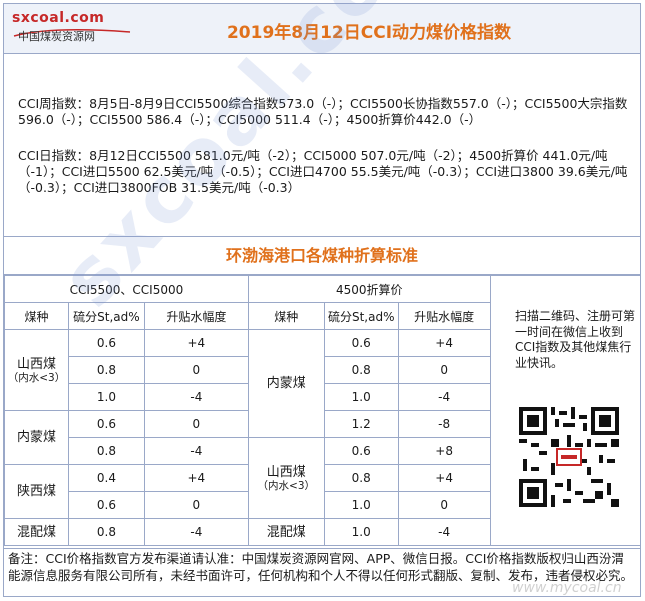 This screenshot has width=645, height=601. Describe the element at coordinates (106, 478) in the screenshot. I see `sulfur-cell: 0.4` at that location.